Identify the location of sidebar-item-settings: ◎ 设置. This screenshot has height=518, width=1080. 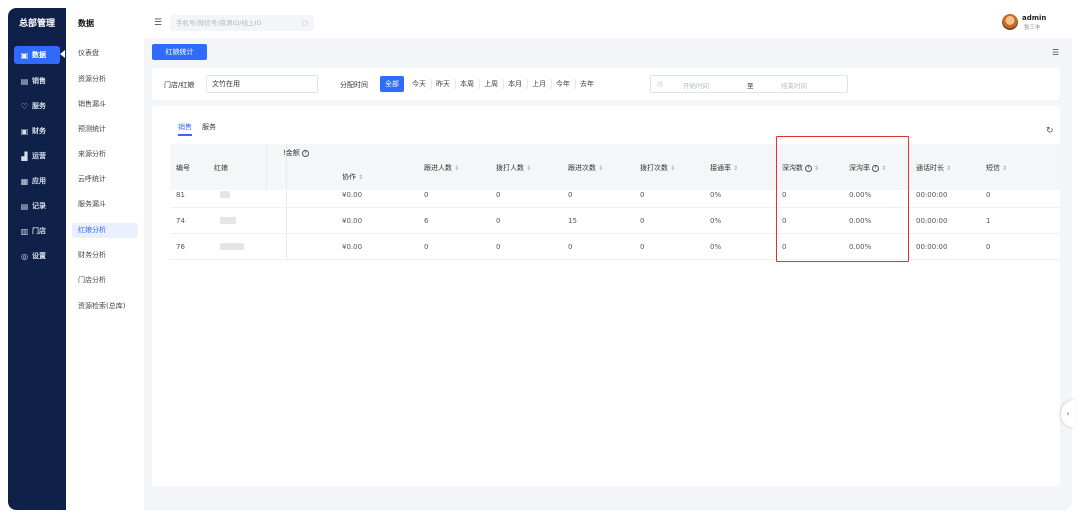
(37, 256).